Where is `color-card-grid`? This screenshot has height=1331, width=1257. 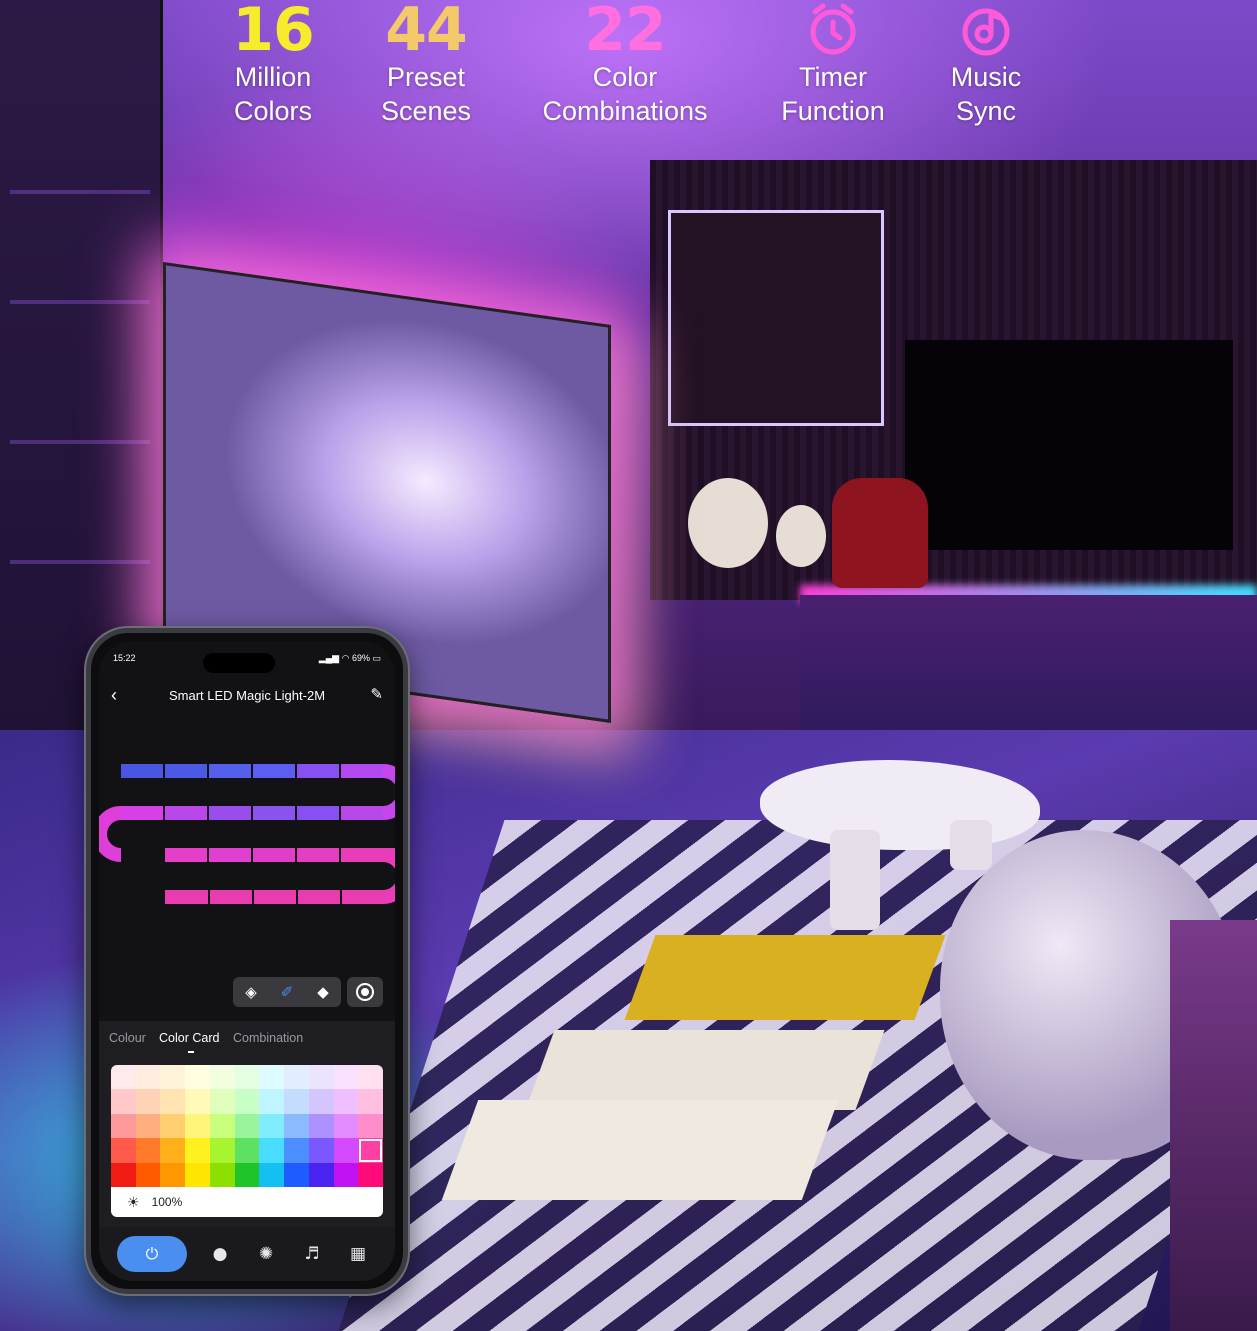 color-card-grid is located at coordinates (247, 1126).